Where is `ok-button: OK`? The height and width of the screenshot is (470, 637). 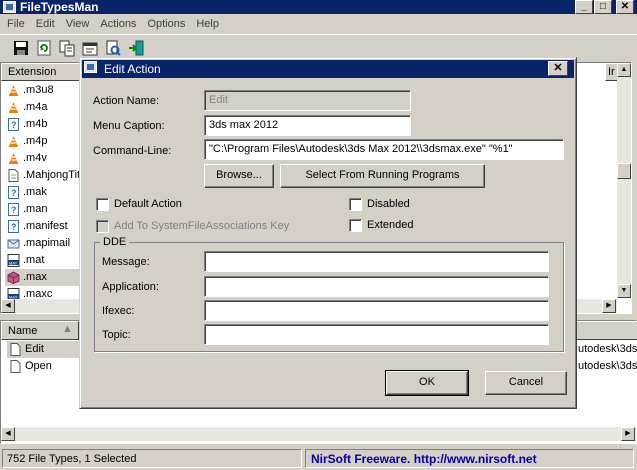
ok-button: OK is located at coordinates (427, 383).